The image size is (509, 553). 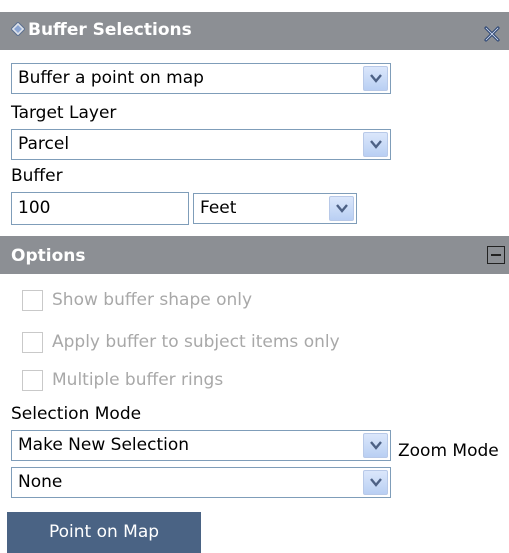 I want to click on point-on-map-button: Point on Map, so click(x=104, y=532).